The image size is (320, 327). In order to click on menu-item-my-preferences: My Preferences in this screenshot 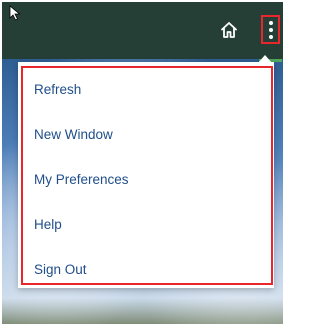, I will do `click(150, 179)`.